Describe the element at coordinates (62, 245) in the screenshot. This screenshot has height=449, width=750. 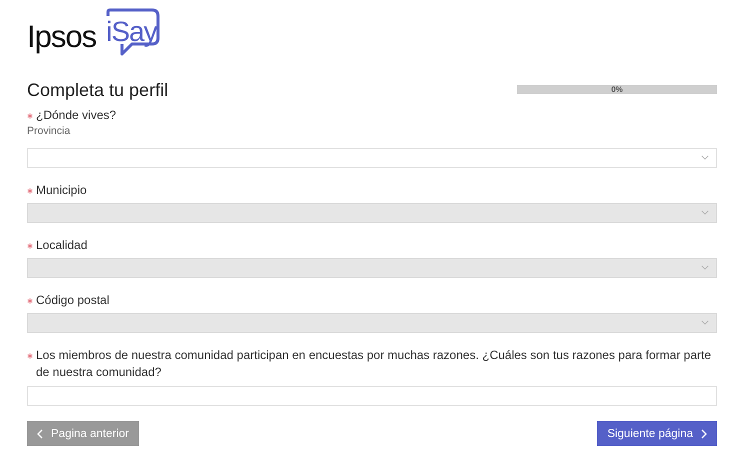
I see `question-label: Localidad` at that location.